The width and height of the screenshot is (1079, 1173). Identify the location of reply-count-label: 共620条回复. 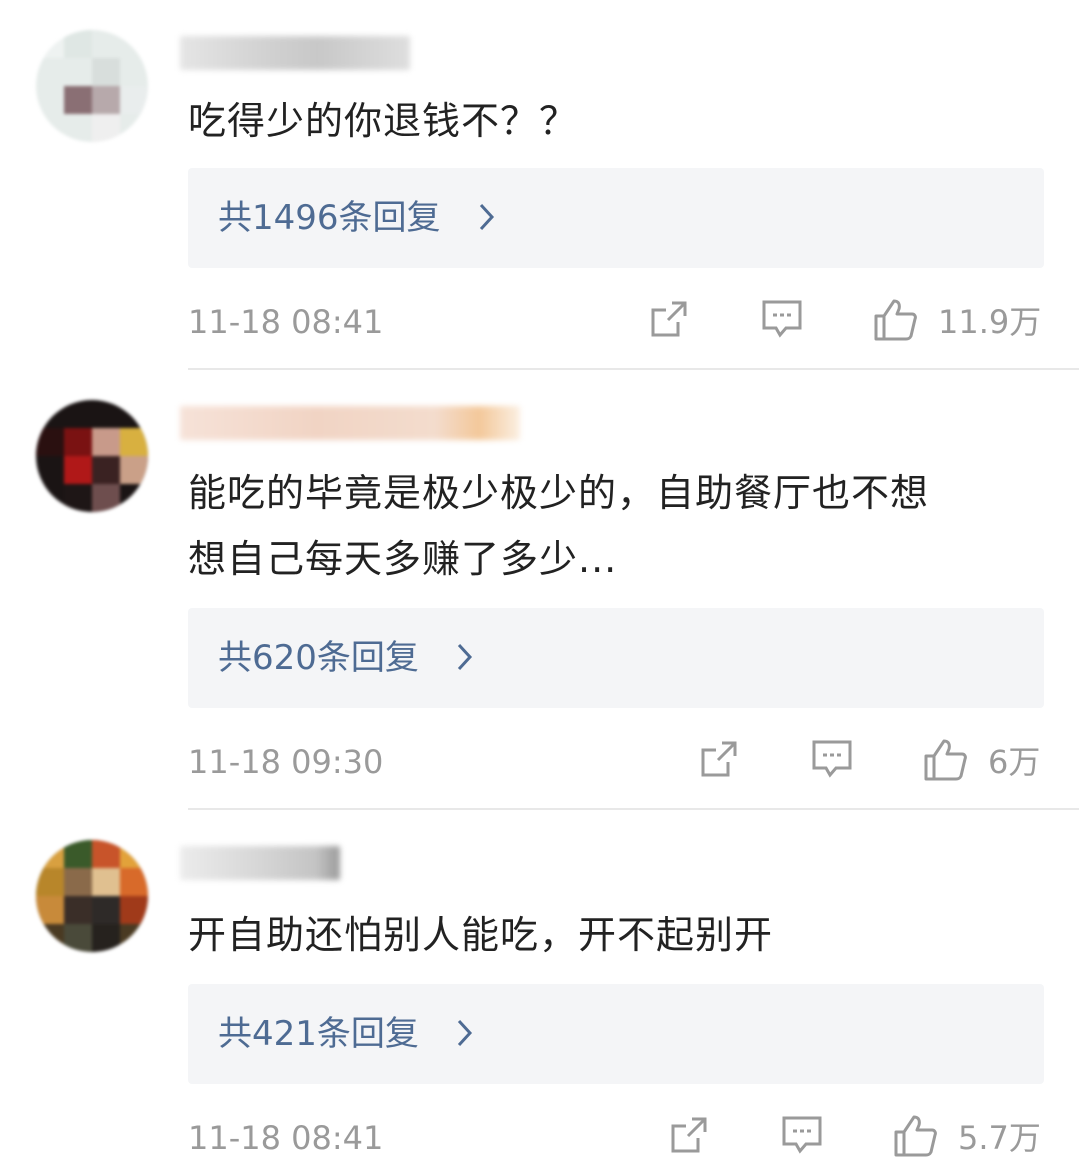
(318, 658).